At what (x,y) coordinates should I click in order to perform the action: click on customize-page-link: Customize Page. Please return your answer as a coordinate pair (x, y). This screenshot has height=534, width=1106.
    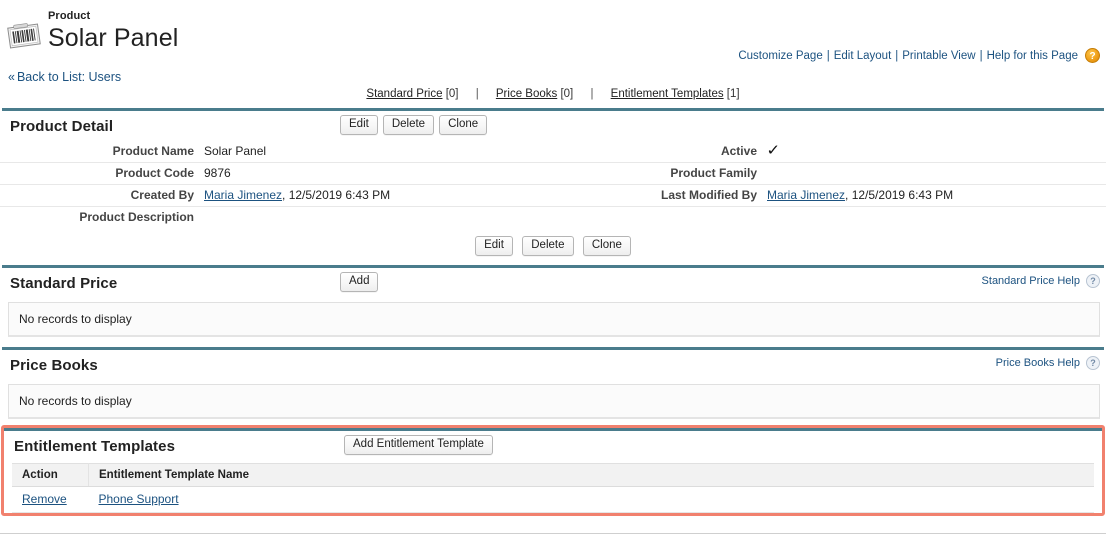
    Looking at the image, I should click on (780, 56).